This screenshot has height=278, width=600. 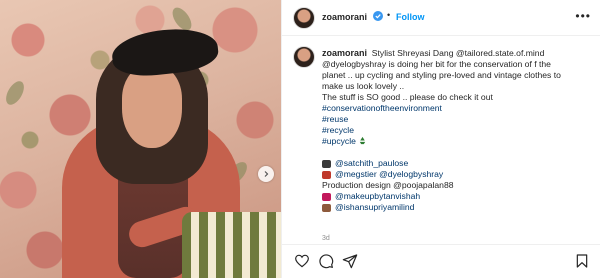 What do you see at coordinates (378, 16) in the screenshot?
I see `verified-badge-icon` at bounding box center [378, 16].